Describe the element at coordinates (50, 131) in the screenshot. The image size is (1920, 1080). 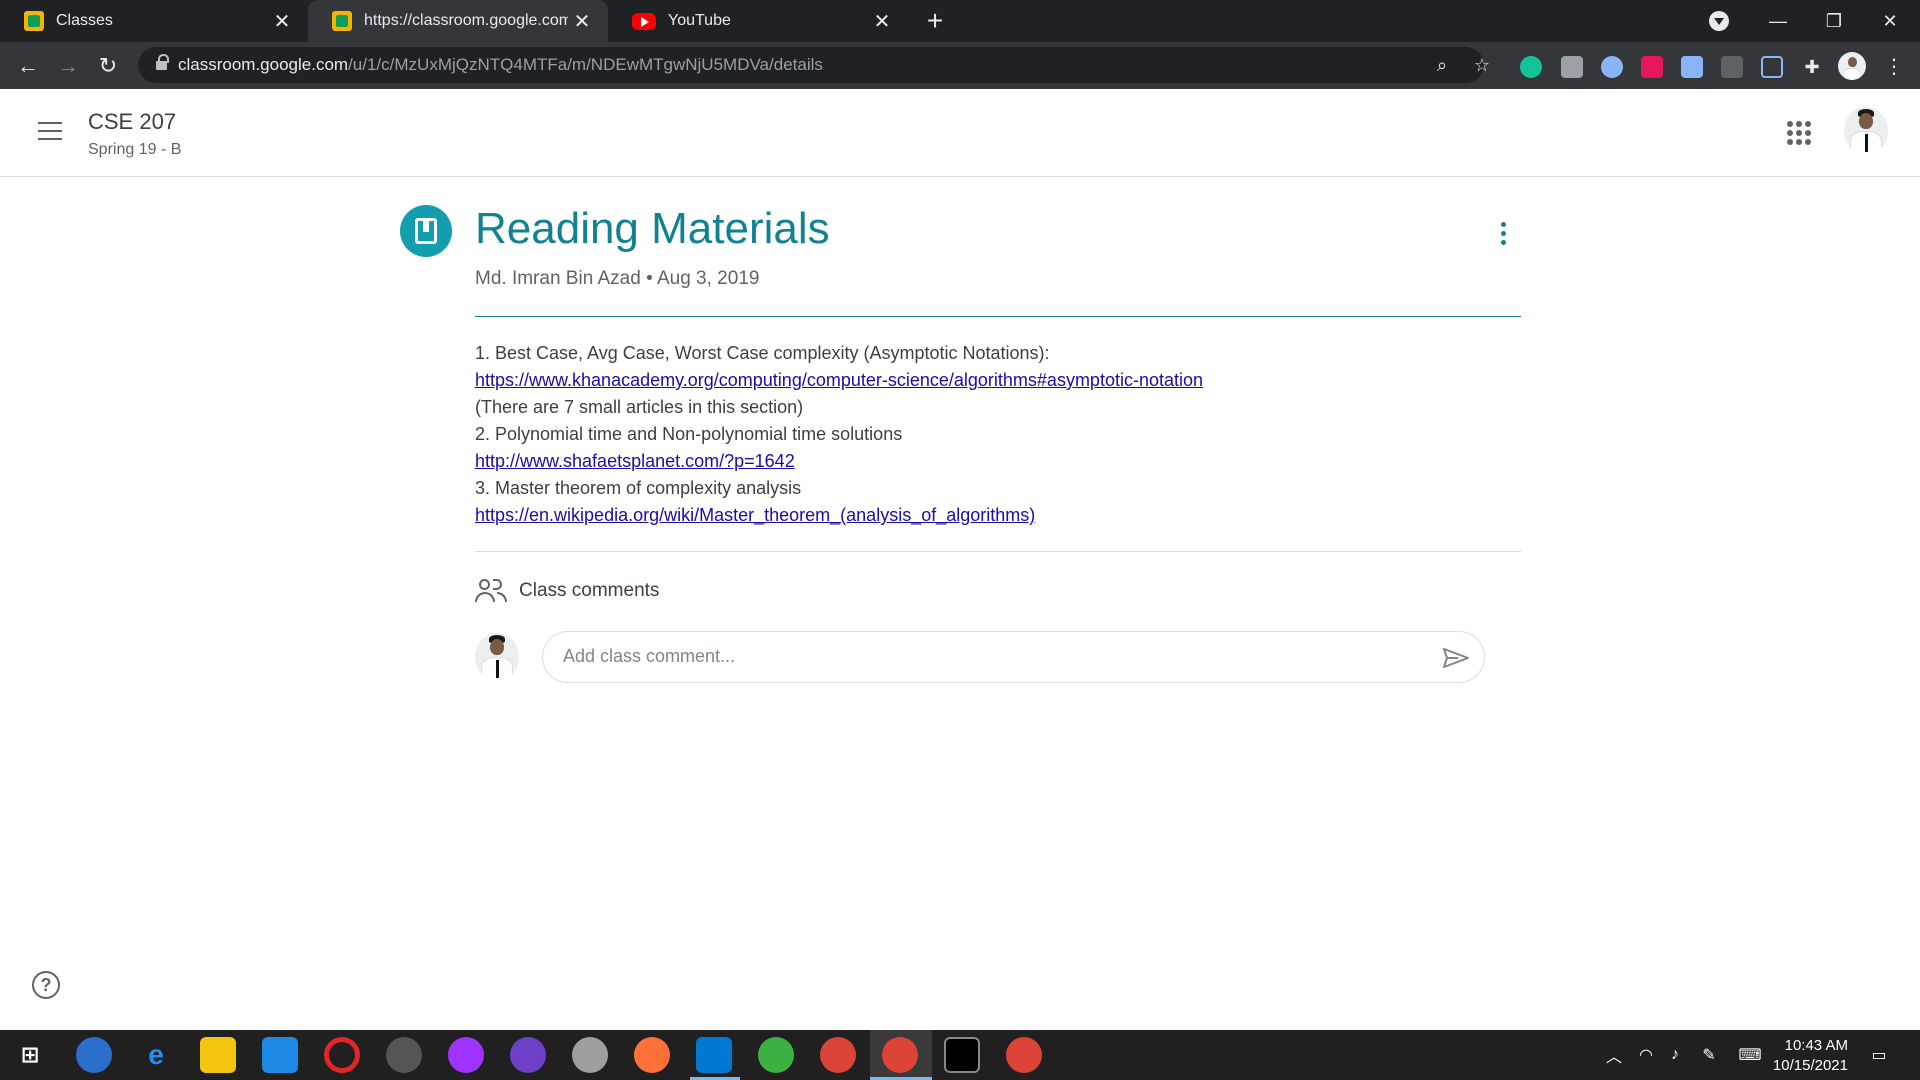
I see `main-menu-icon` at that location.